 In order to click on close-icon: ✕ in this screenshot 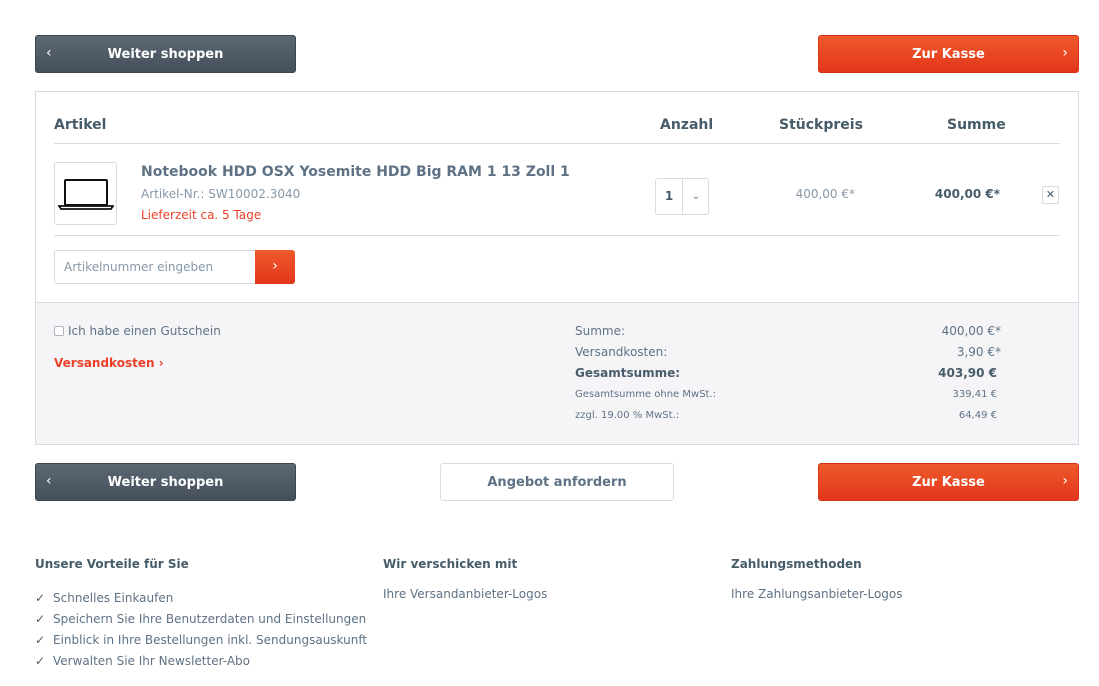, I will do `click(1050, 194)`.